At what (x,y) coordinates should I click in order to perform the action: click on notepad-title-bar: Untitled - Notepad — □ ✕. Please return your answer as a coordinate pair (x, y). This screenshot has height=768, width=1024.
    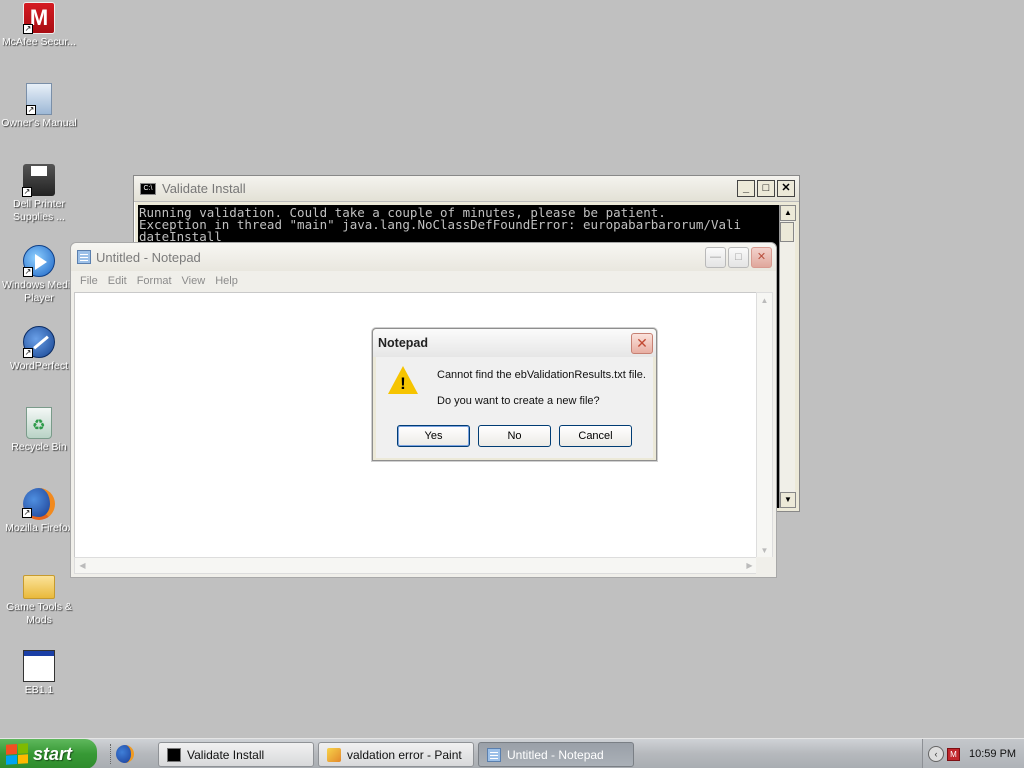
    Looking at the image, I should click on (423, 257).